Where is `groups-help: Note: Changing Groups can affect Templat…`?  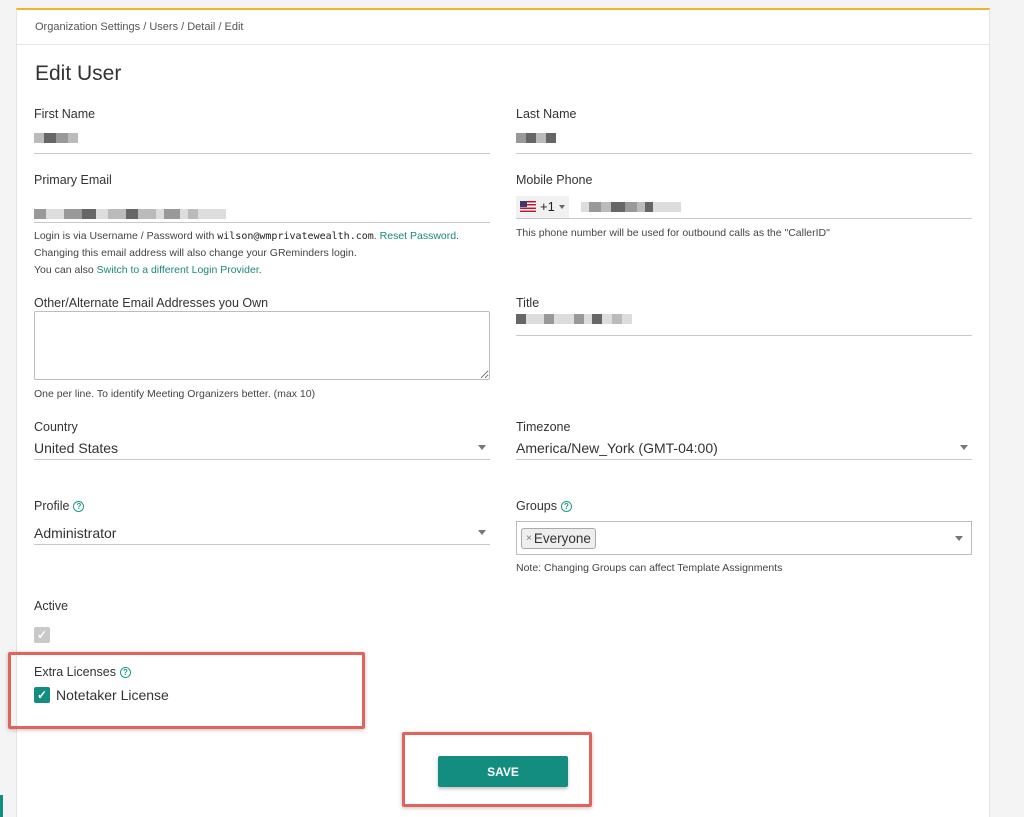 groups-help: Note: Changing Groups can affect Templat… is located at coordinates (649, 568).